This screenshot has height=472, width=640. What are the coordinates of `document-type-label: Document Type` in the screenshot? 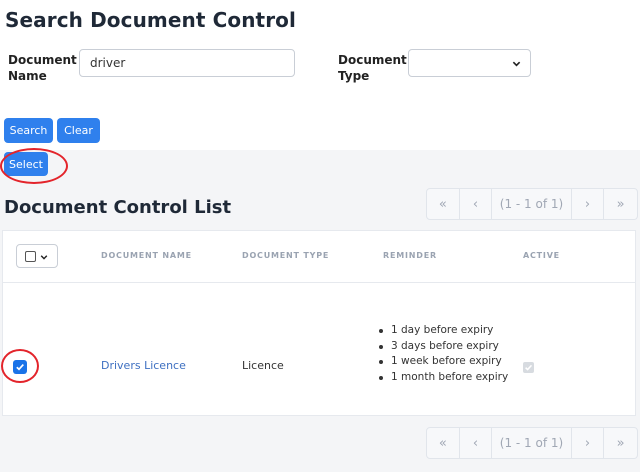 It's located at (373, 68).